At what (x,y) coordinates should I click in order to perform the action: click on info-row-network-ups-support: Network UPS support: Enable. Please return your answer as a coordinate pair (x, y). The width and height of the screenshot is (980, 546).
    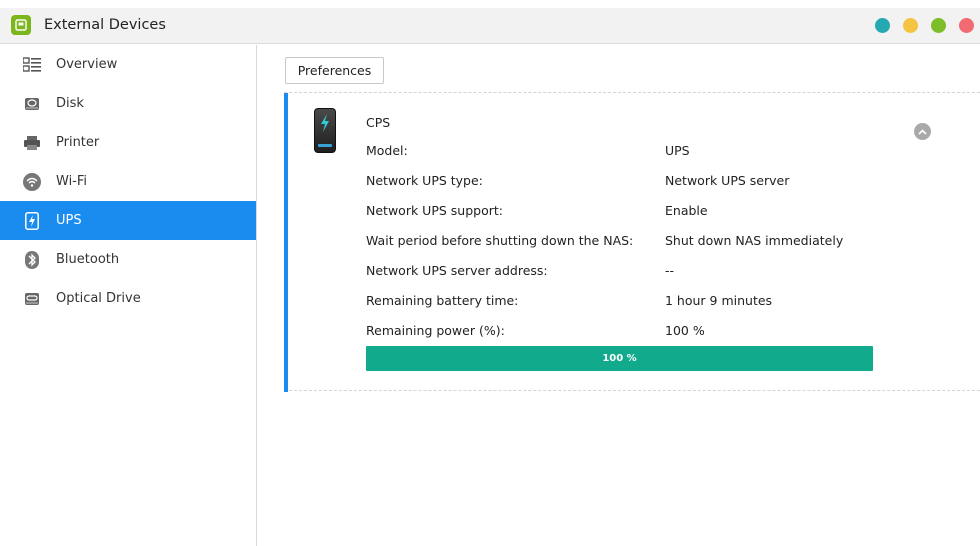
    Looking at the image, I should click on (646, 213).